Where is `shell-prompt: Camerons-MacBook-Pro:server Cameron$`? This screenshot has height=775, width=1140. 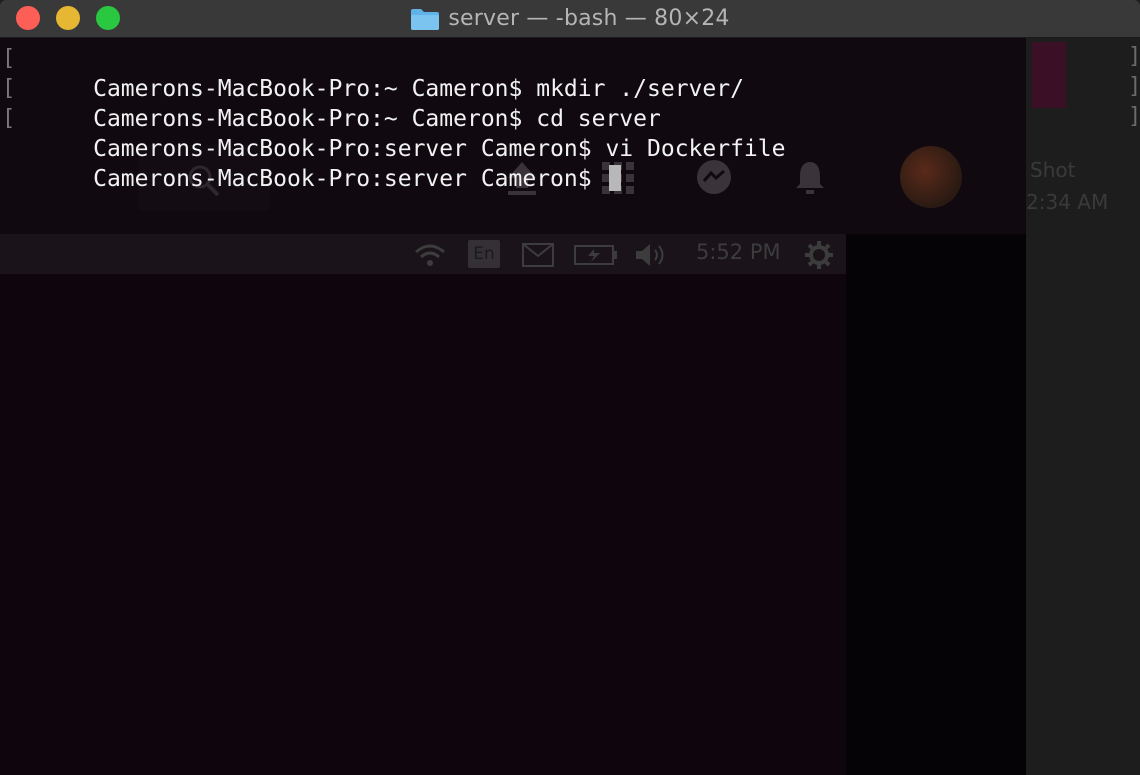
shell-prompt: Camerons-MacBook-Pro:server Cameron$ is located at coordinates (342, 179).